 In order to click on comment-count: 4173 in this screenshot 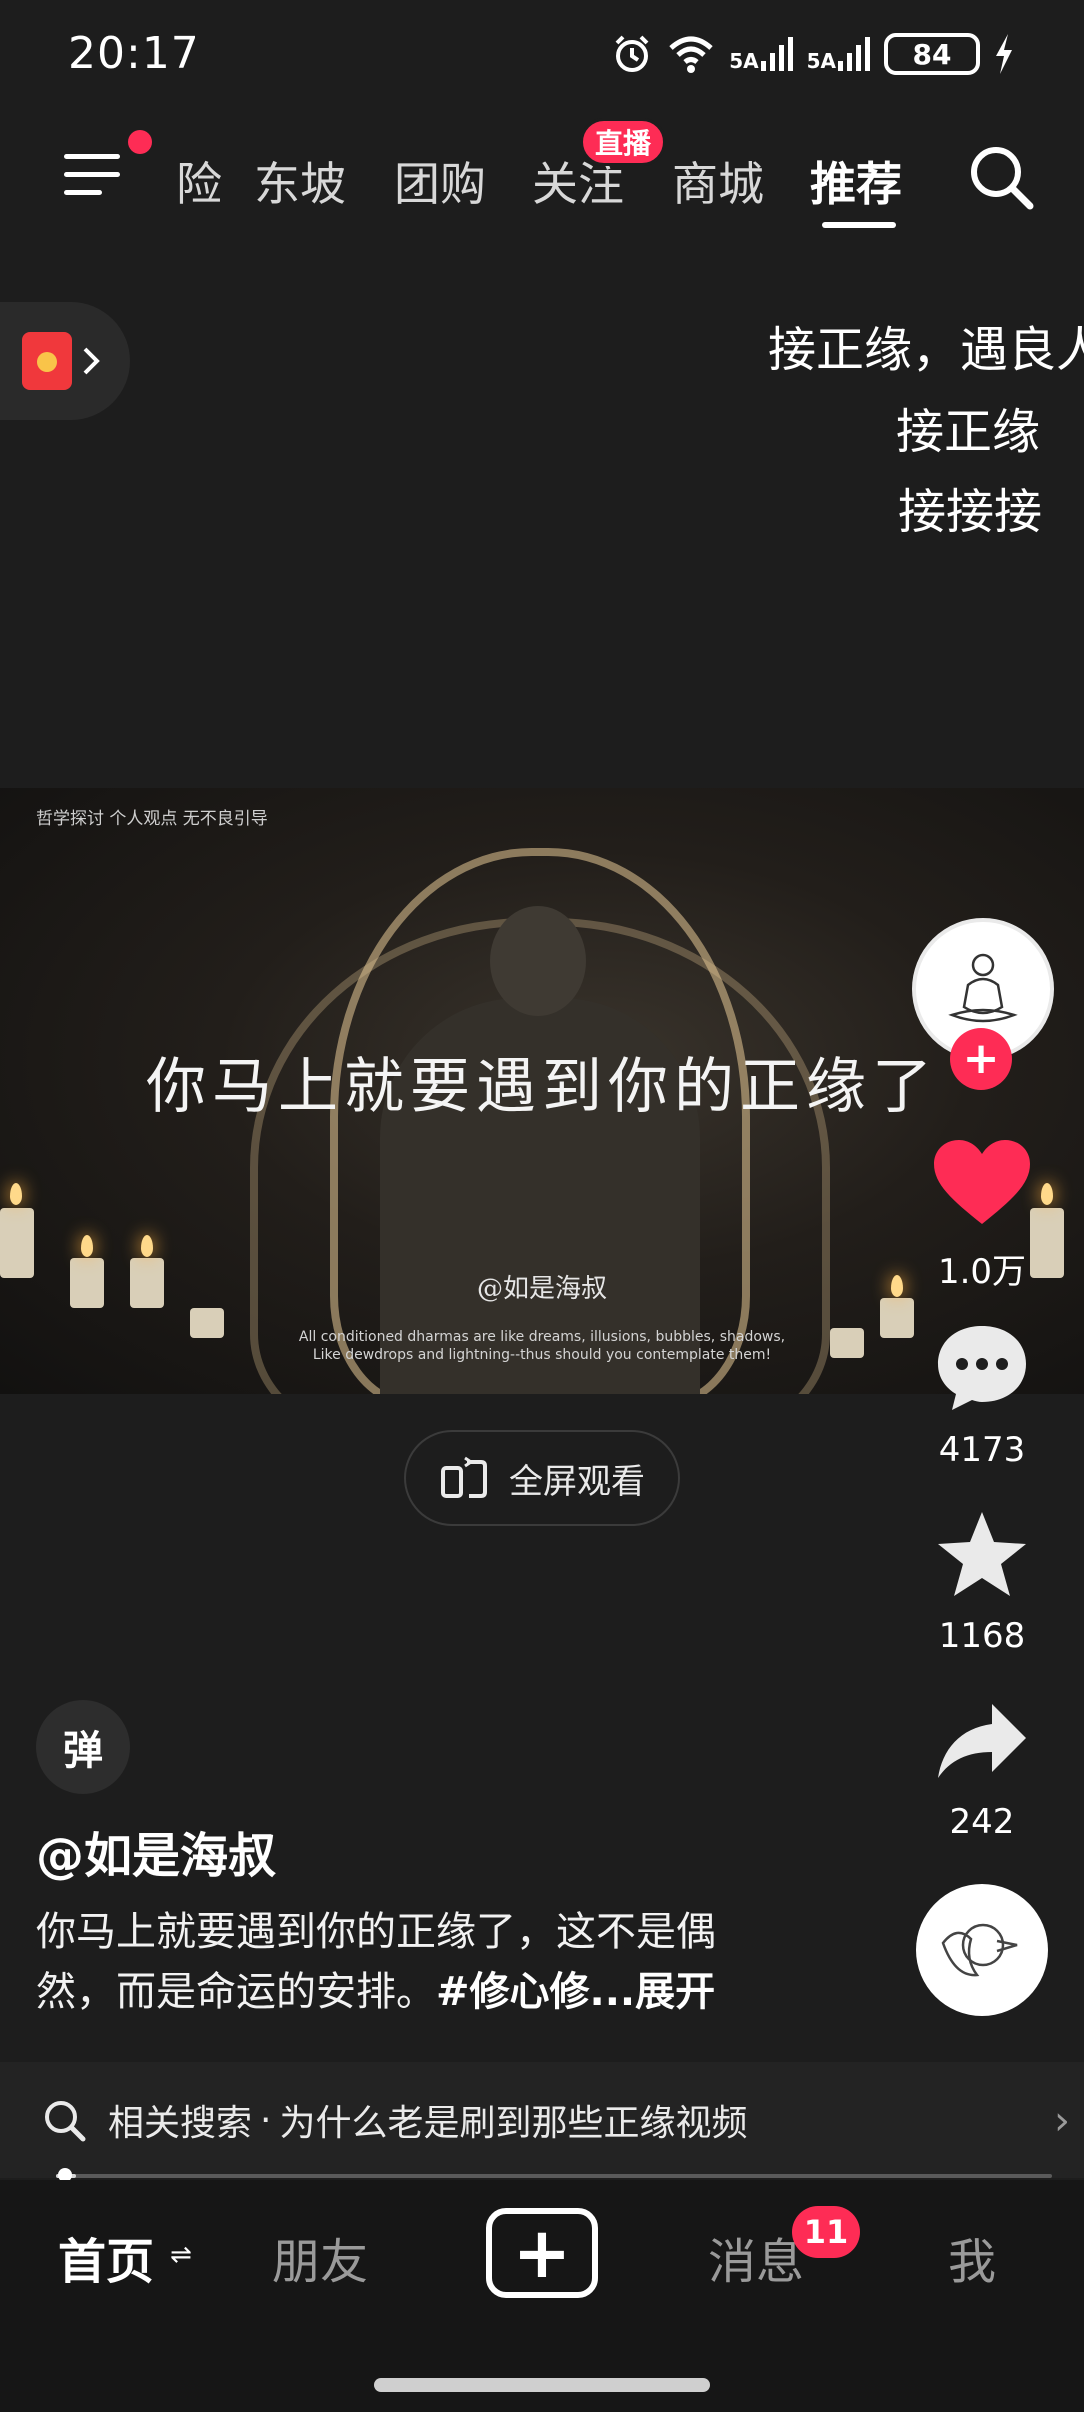, I will do `click(982, 1450)`.